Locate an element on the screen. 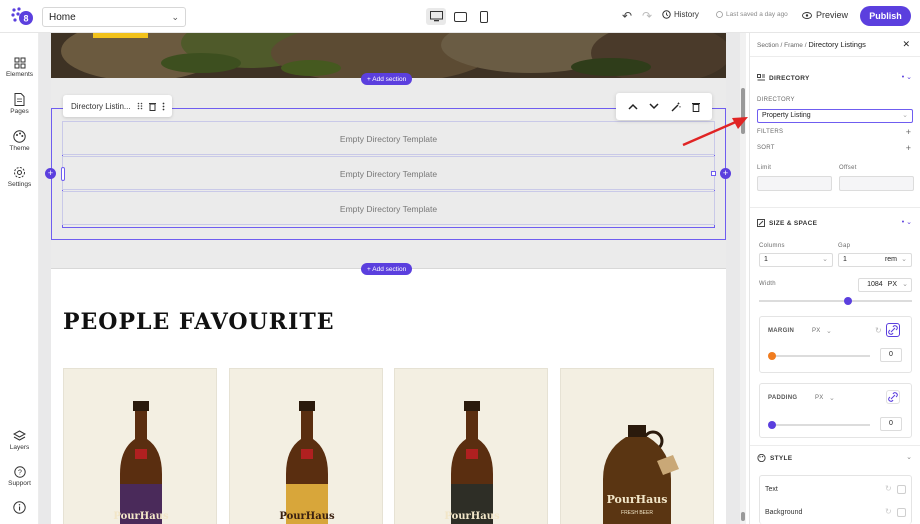  gap-value: 1 is located at coordinates (845, 259).